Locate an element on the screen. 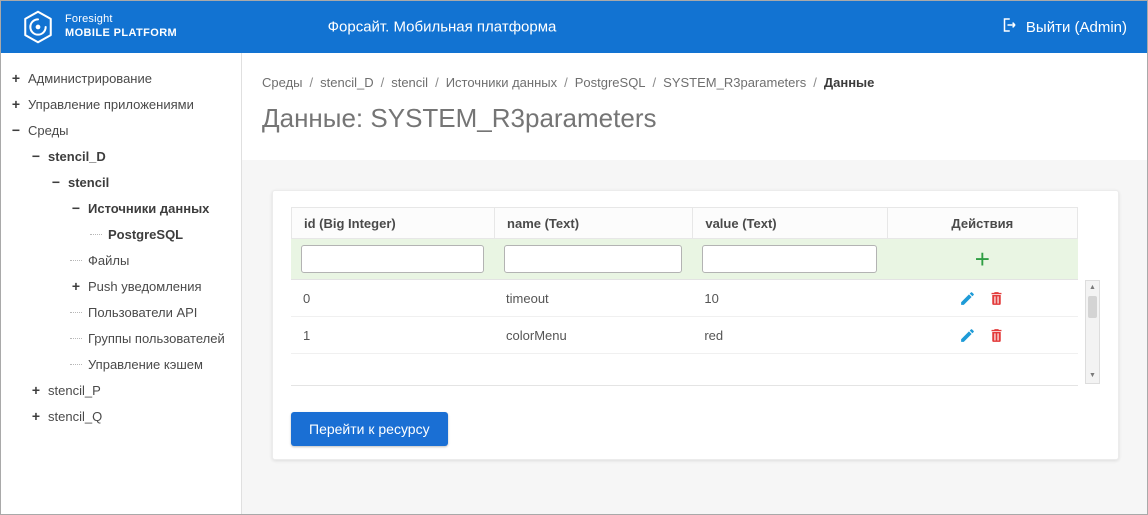  sidebar-item: Группы пользователей is located at coordinates (121, 338).